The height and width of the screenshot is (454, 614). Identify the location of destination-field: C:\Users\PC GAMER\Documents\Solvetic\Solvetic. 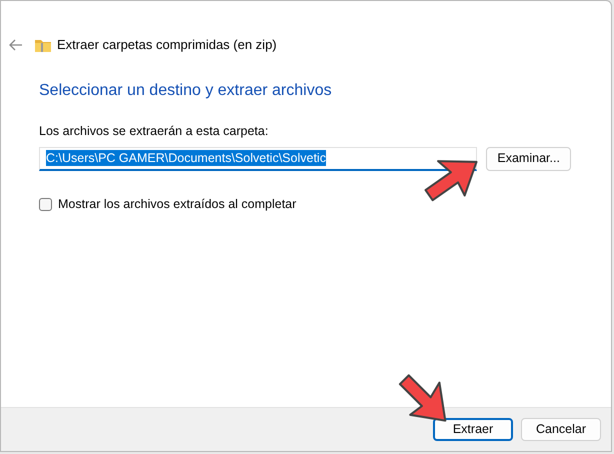
(258, 158).